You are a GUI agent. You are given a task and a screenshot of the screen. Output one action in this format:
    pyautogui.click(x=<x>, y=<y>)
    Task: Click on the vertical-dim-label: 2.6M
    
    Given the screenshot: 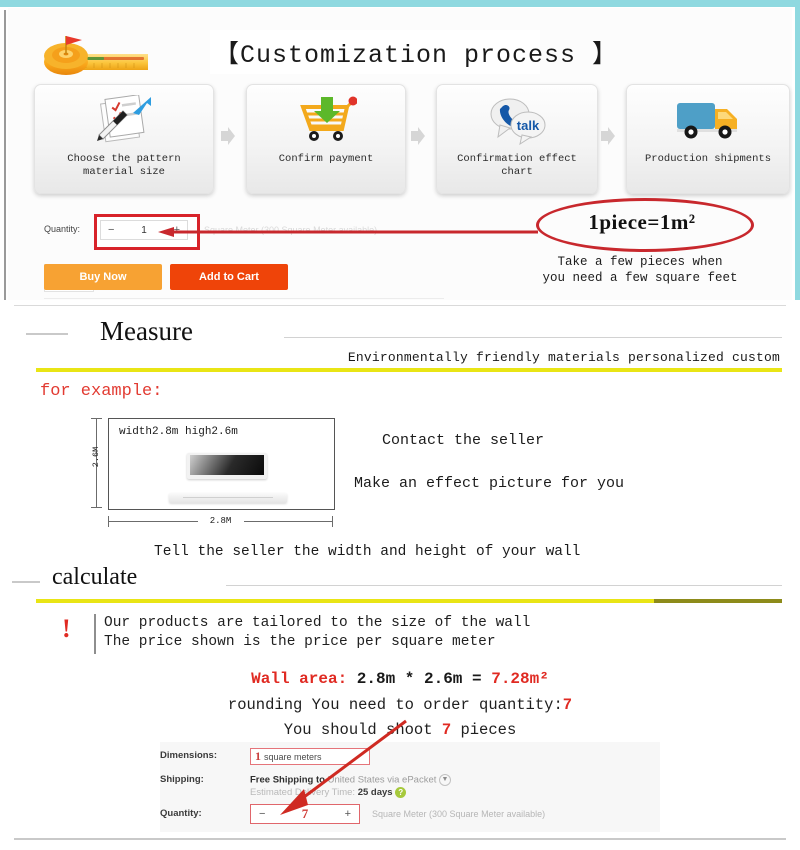 What is the action you would take?
    pyautogui.click(x=96, y=457)
    